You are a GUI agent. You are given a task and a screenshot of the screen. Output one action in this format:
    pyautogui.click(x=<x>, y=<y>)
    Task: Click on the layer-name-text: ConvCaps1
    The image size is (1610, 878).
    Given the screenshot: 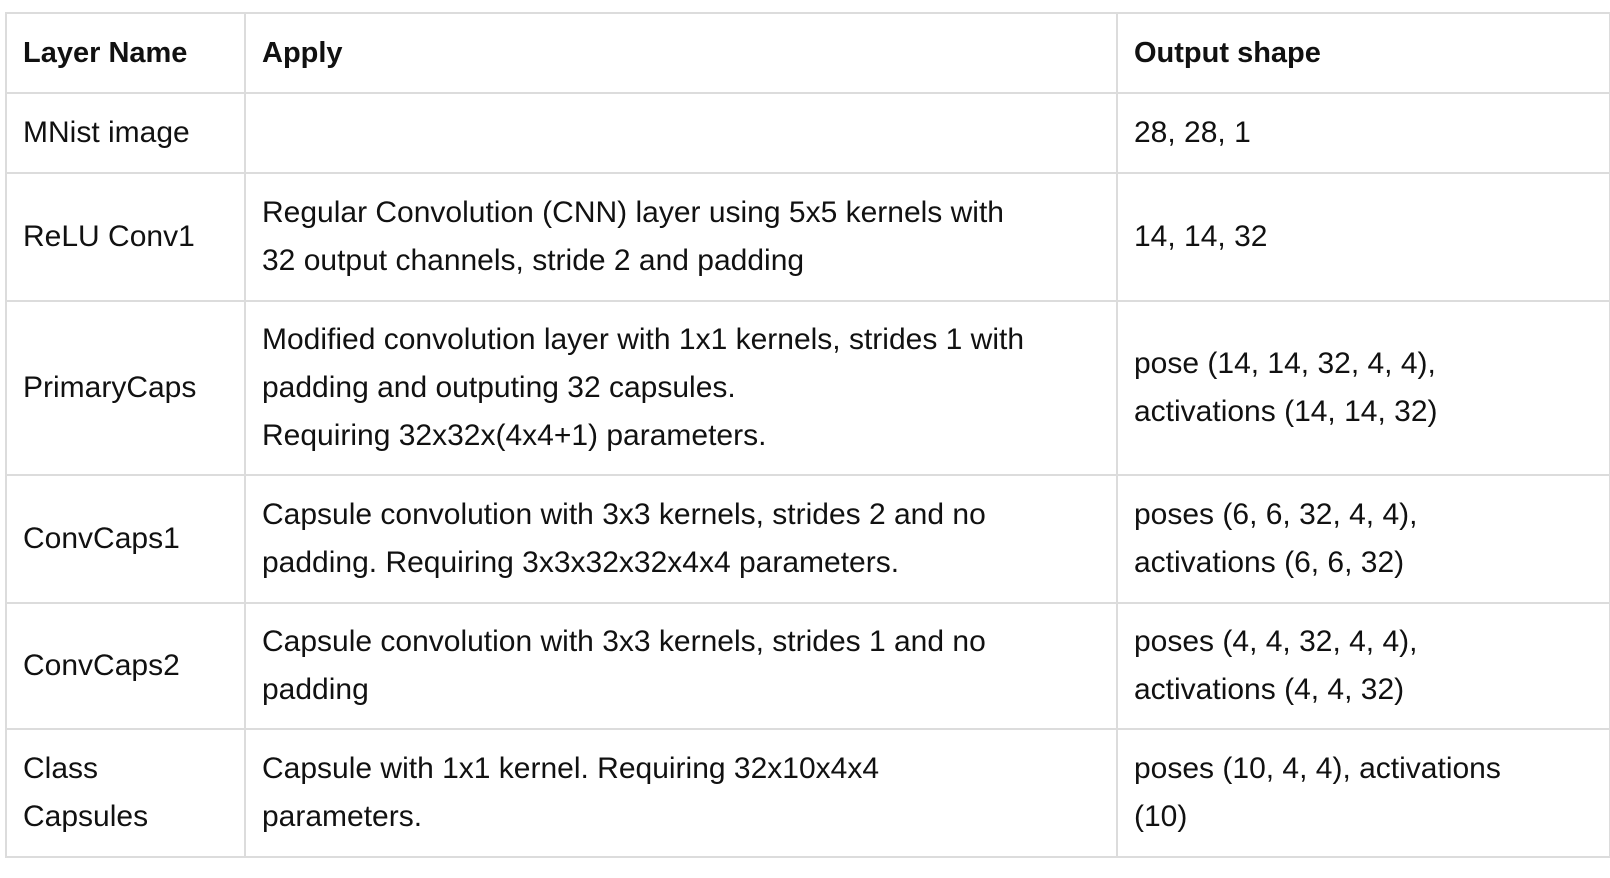 What is the action you would take?
    pyautogui.click(x=101, y=538)
    